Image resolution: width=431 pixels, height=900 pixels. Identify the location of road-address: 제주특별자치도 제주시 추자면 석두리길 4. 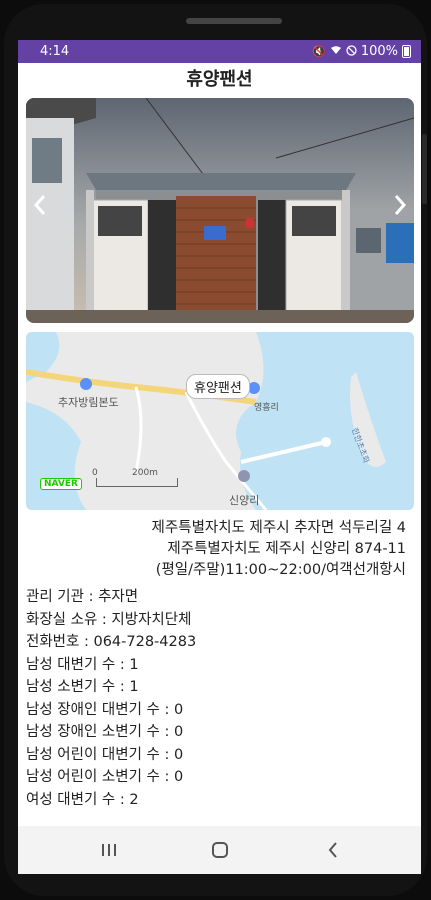
(278, 528).